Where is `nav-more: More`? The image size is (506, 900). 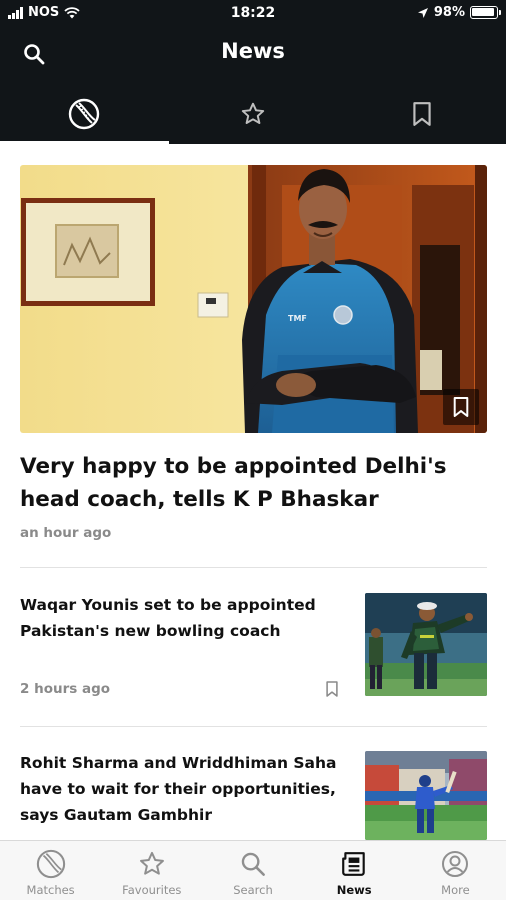 nav-more: More is located at coordinates (455, 870).